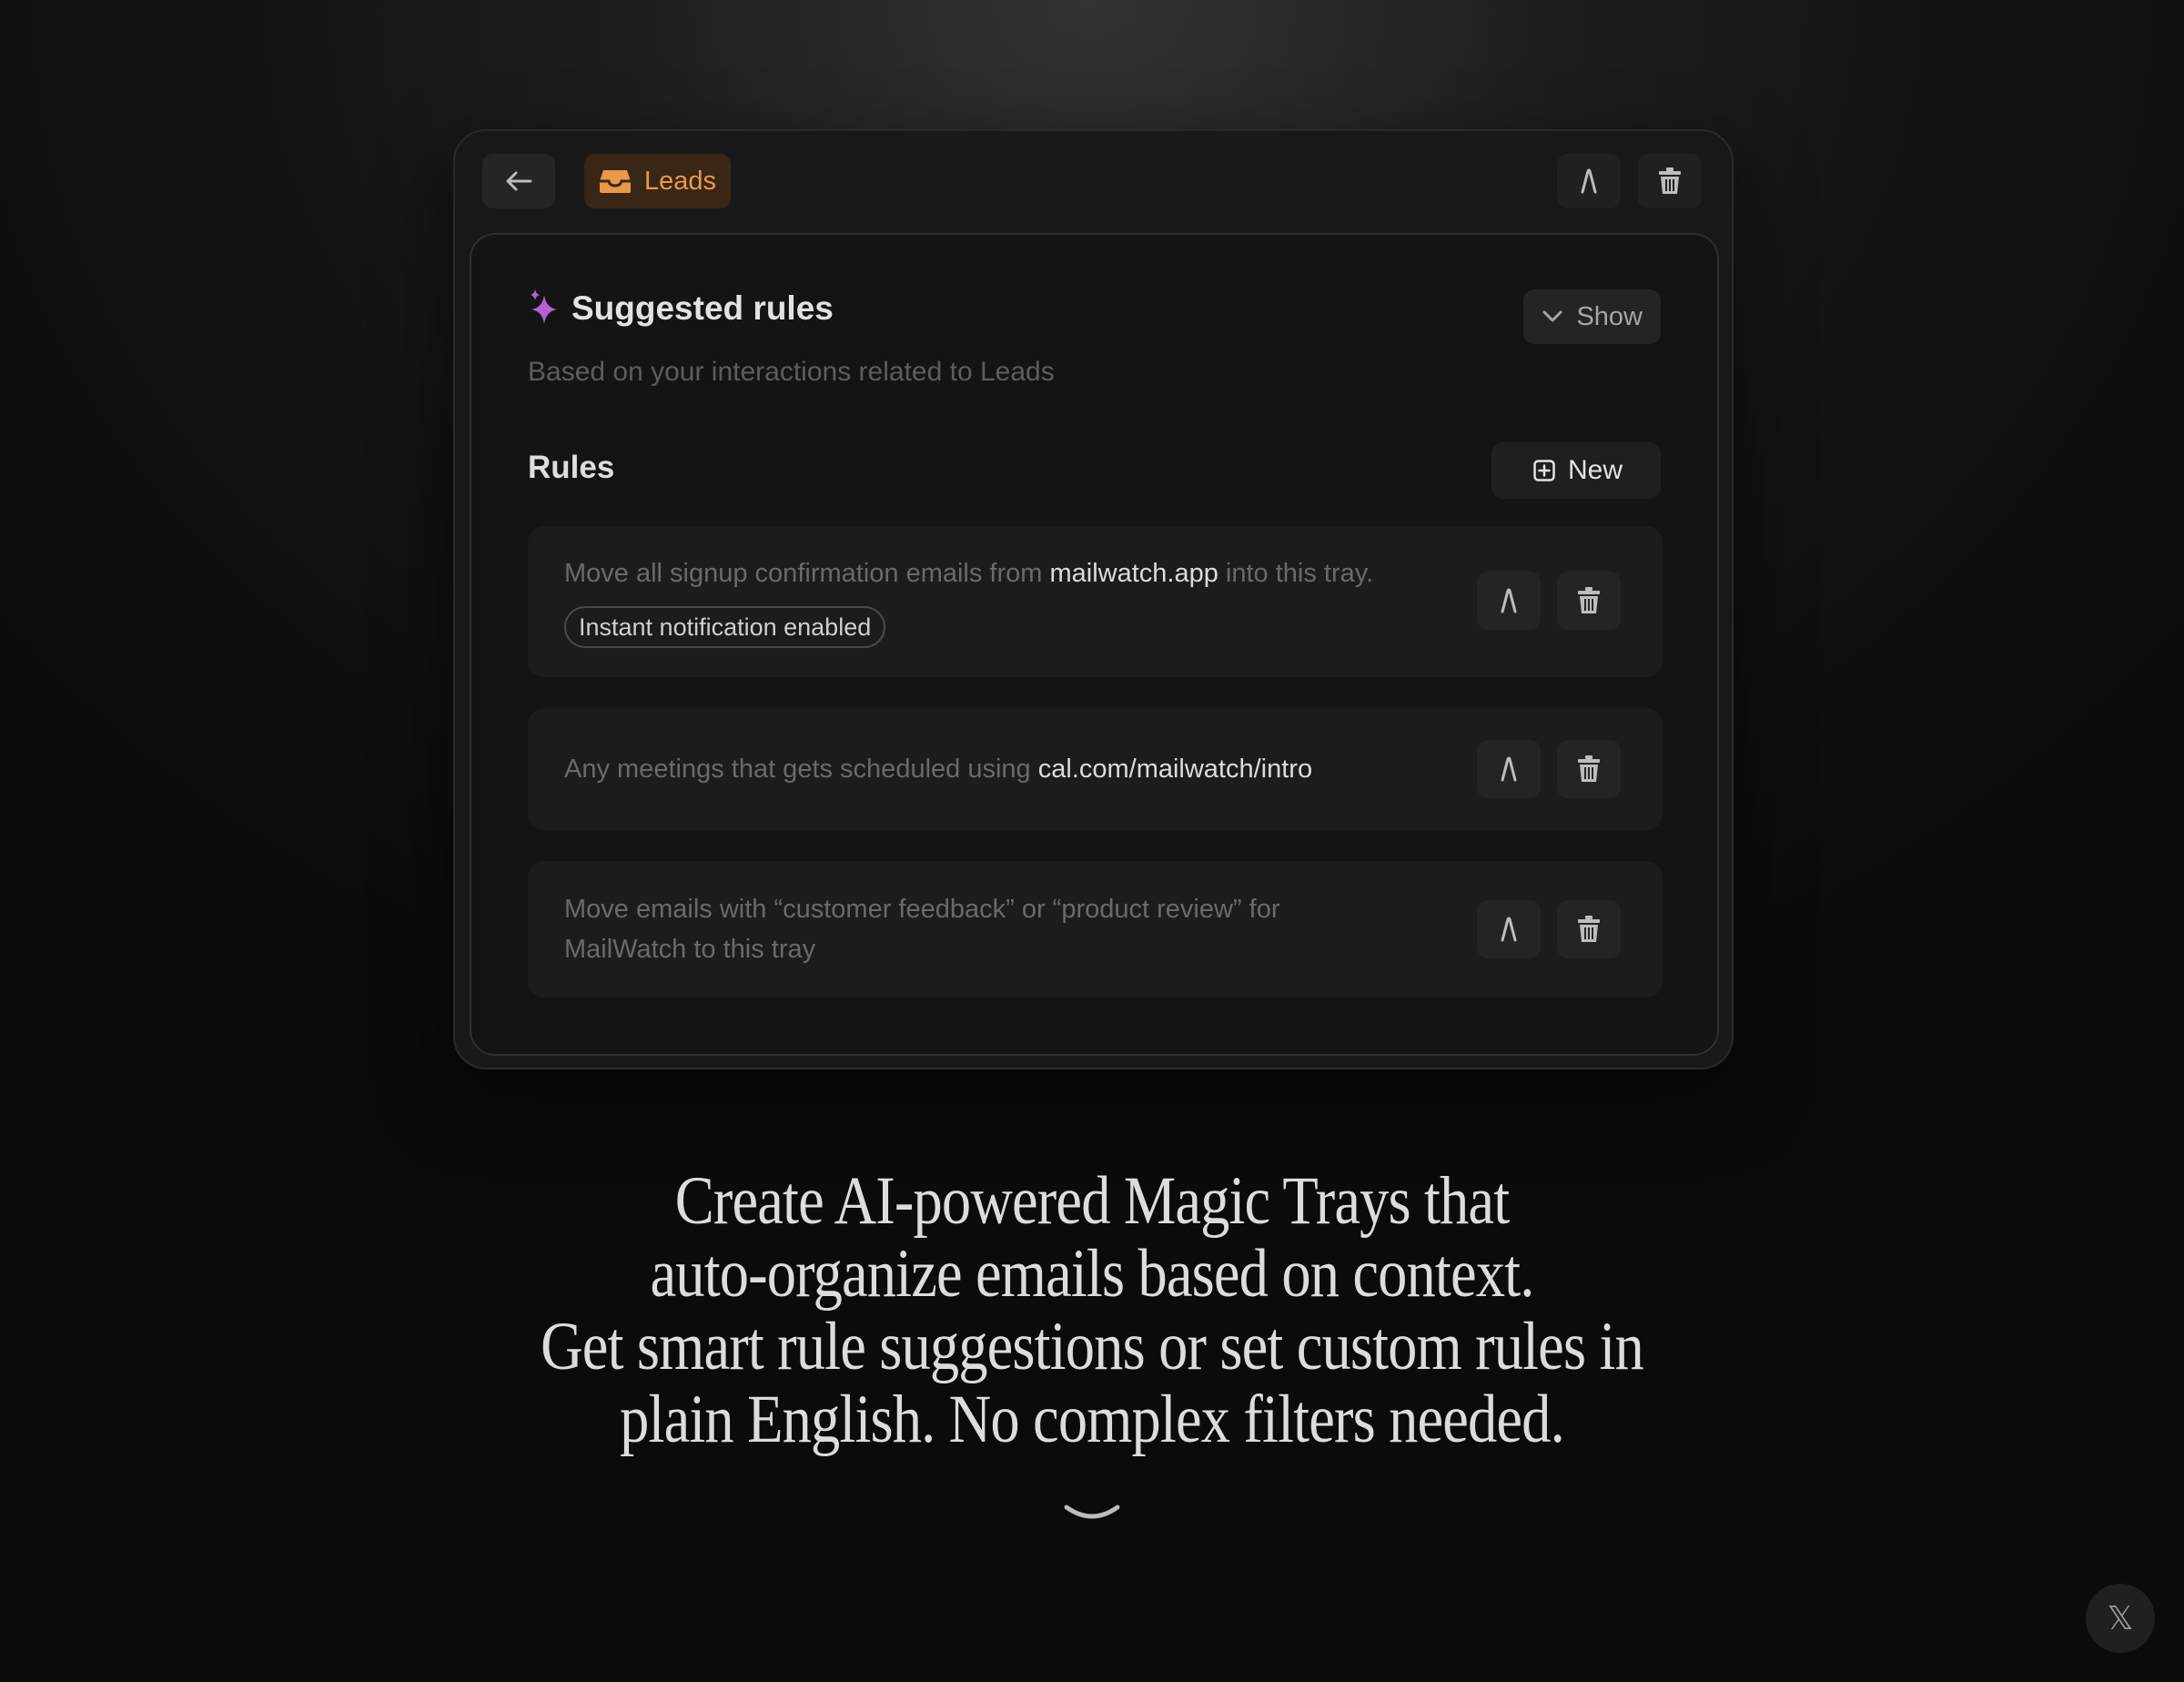 The image size is (2184, 1682). What do you see at coordinates (703, 308) in the screenshot?
I see `suggested-rules-title: Suggested rules` at bounding box center [703, 308].